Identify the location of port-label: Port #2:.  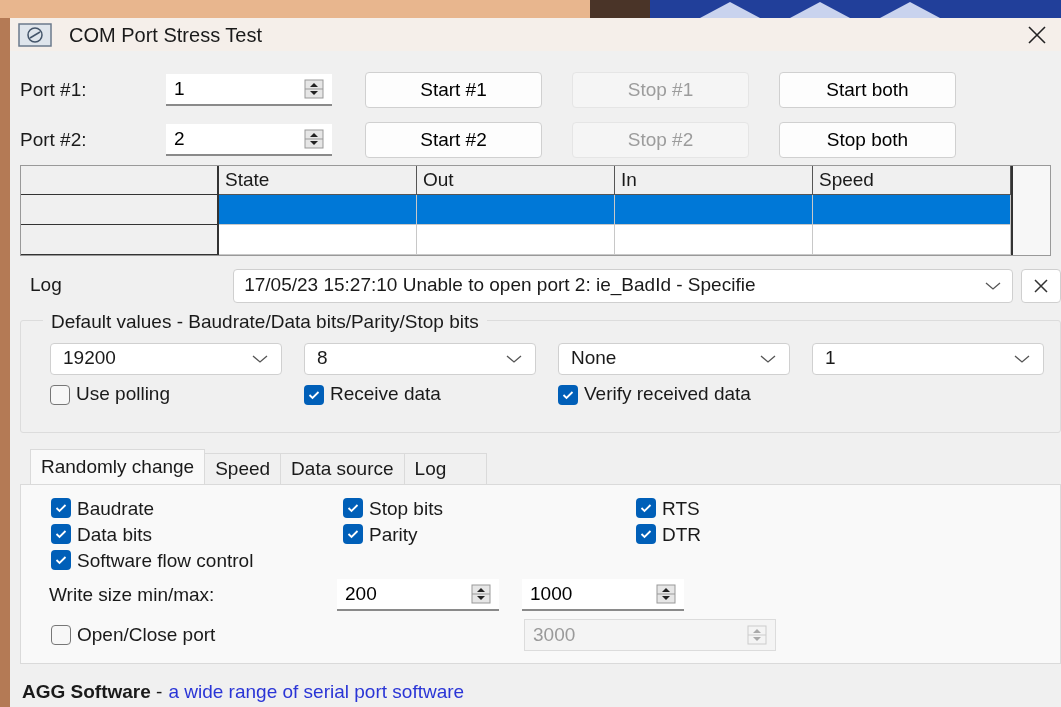
(54, 139).